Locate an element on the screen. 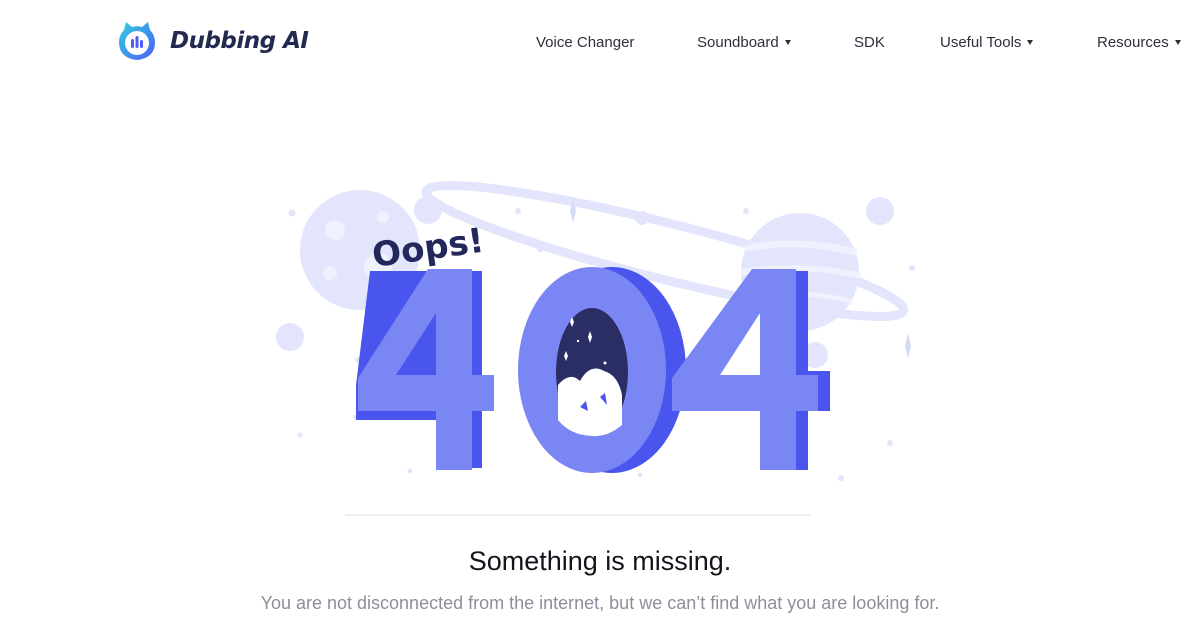  nav-item-sdk: SDK is located at coordinates (869, 42).